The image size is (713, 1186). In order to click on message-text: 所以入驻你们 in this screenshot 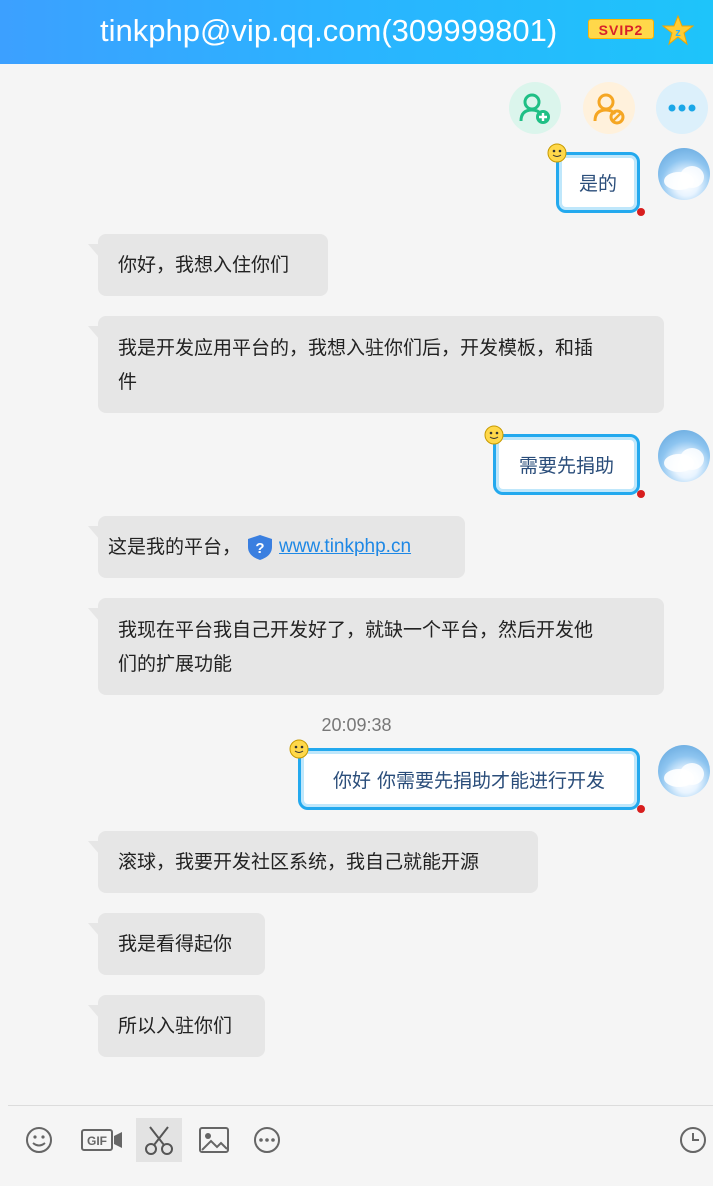, I will do `click(175, 1026)`.